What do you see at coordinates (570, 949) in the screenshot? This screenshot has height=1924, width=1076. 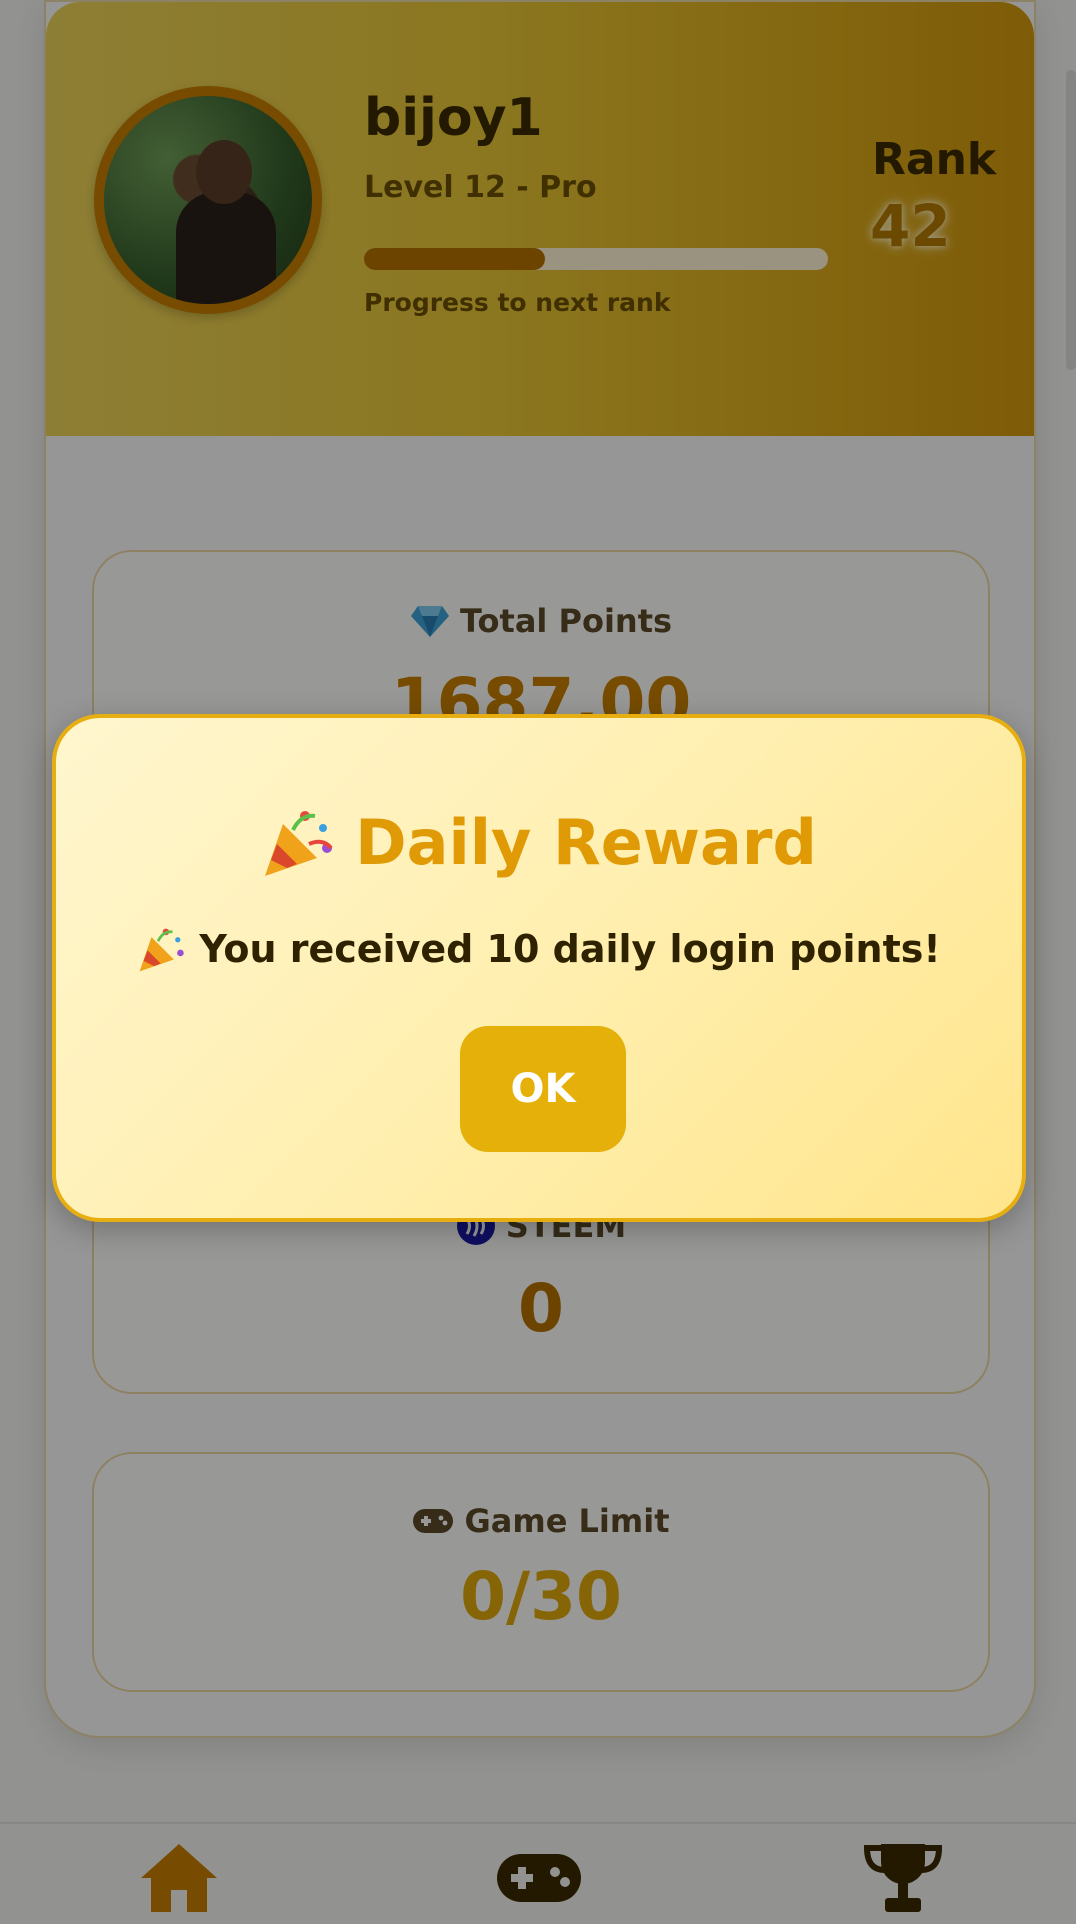 I see `dialog-message-text: You received 10 daily login points!` at bounding box center [570, 949].